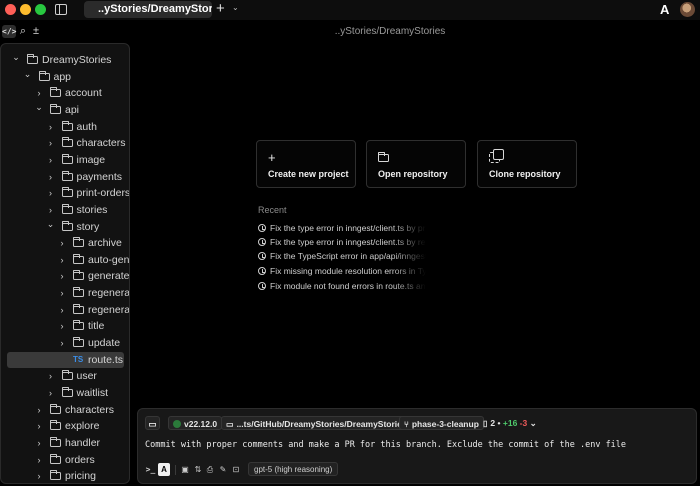 The width and height of the screenshot is (700, 486). What do you see at coordinates (40, 9) in the screenshot?
I see `zoom-window-button` at bounding box center [40, 9].